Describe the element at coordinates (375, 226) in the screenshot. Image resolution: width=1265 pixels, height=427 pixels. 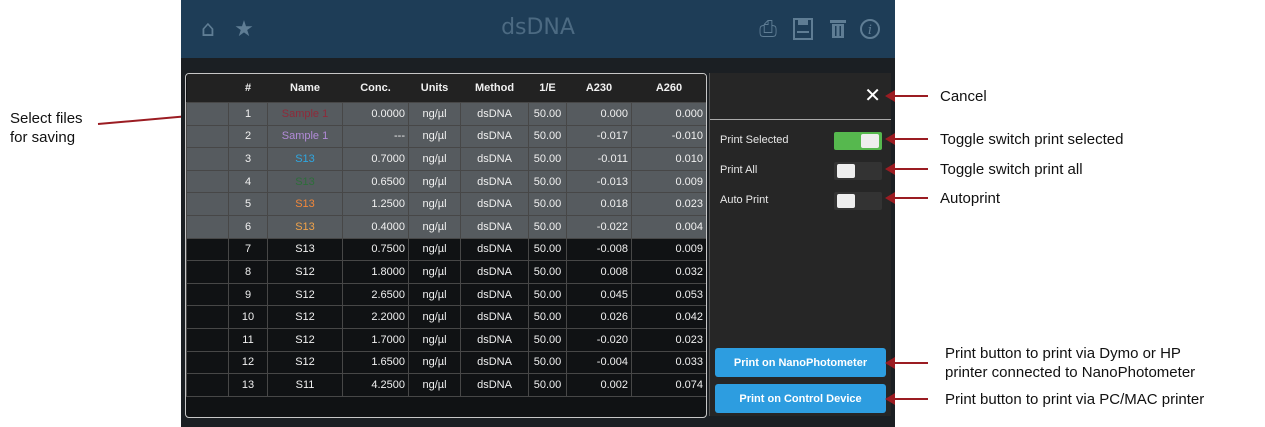
I see `cell-conc: 0.4000` at that location.